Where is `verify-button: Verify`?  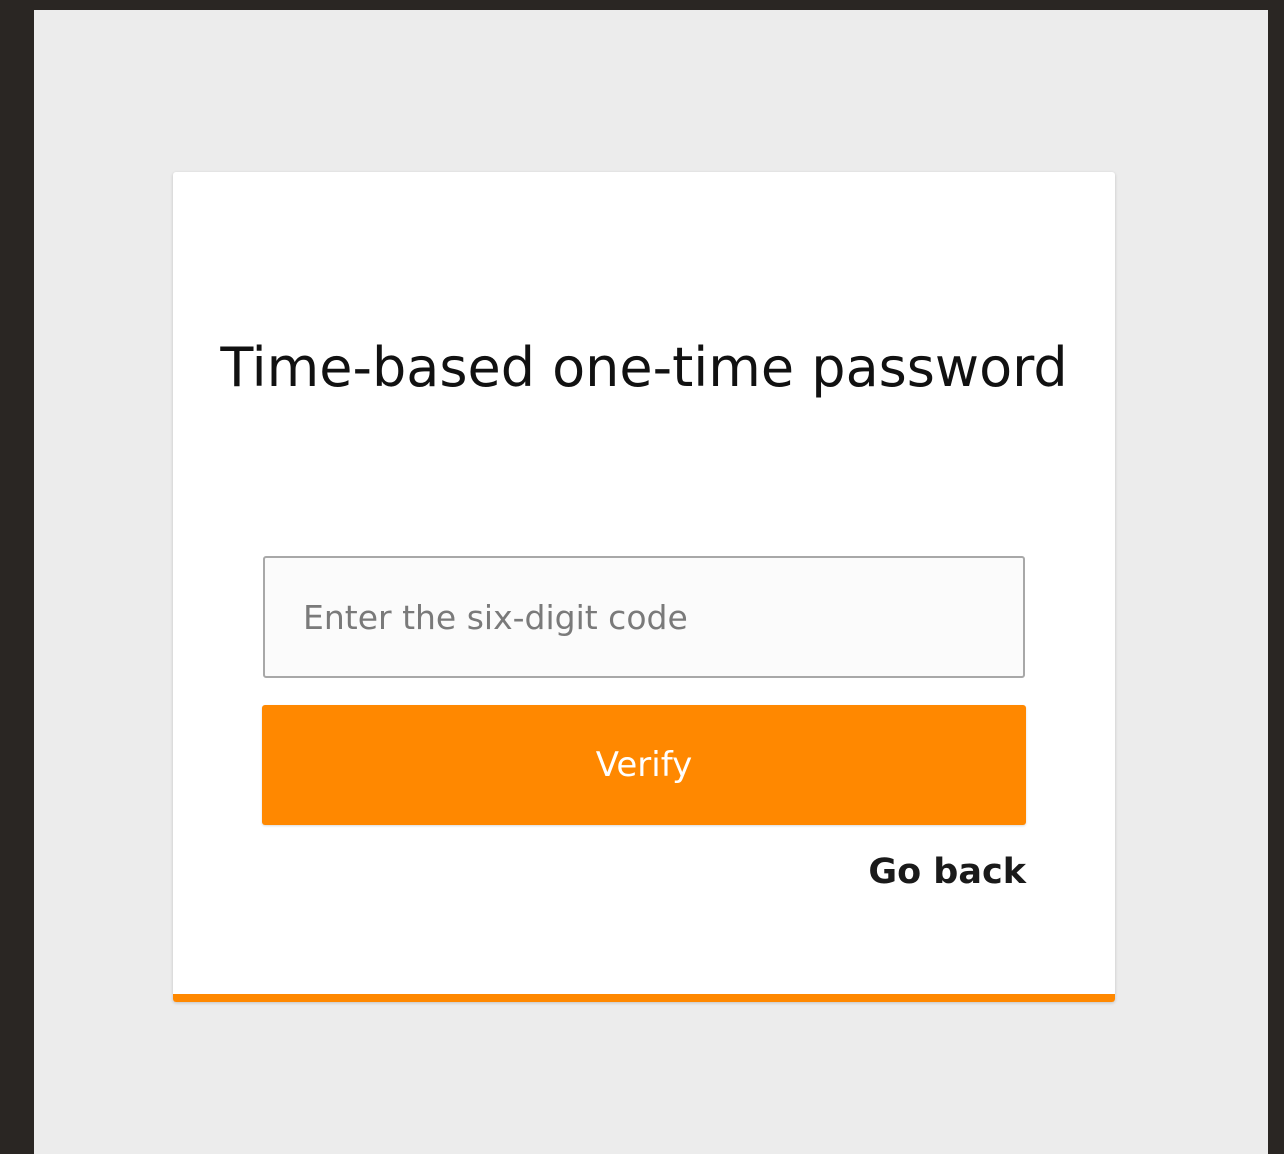
verify-button: Verify is located at coordinates (644, 765).